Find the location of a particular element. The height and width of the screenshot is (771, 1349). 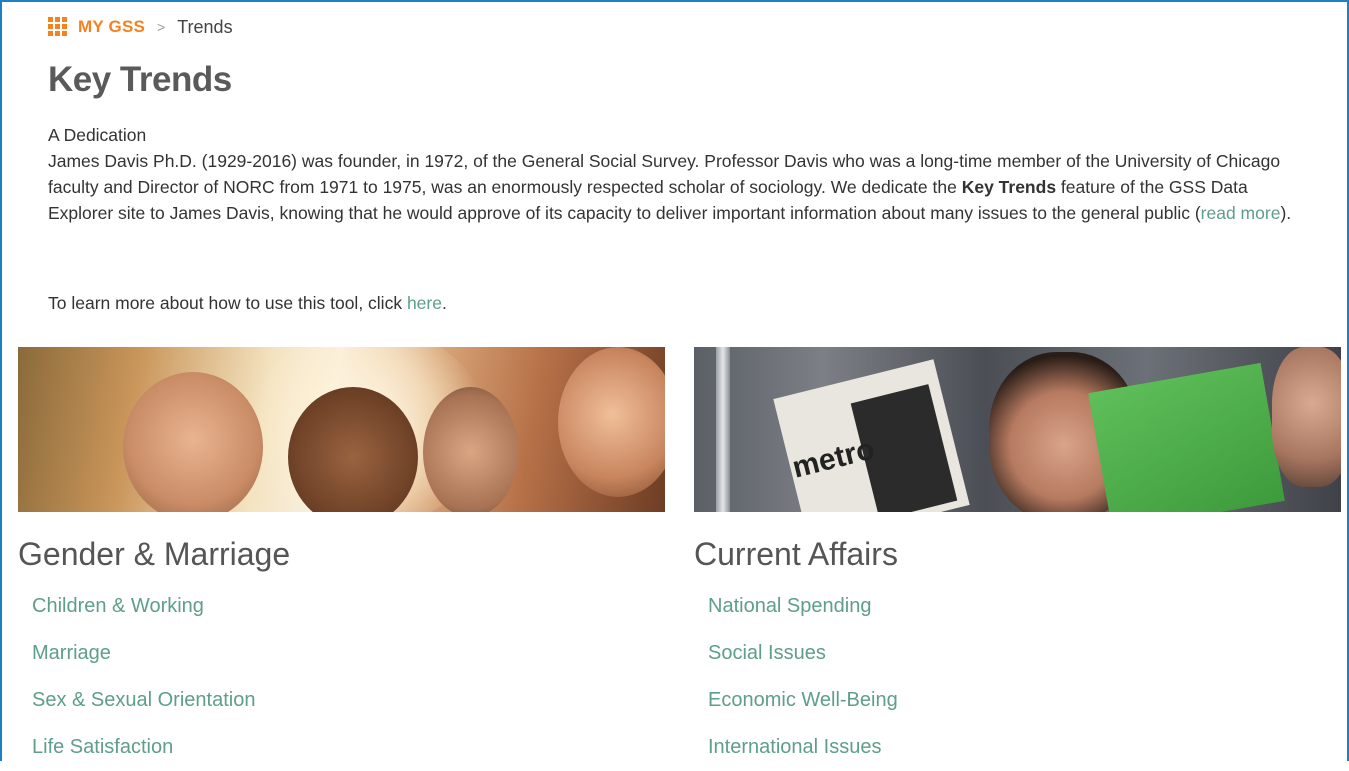

list-item: Economic Well-Being is located at coordinates (1024, 700).